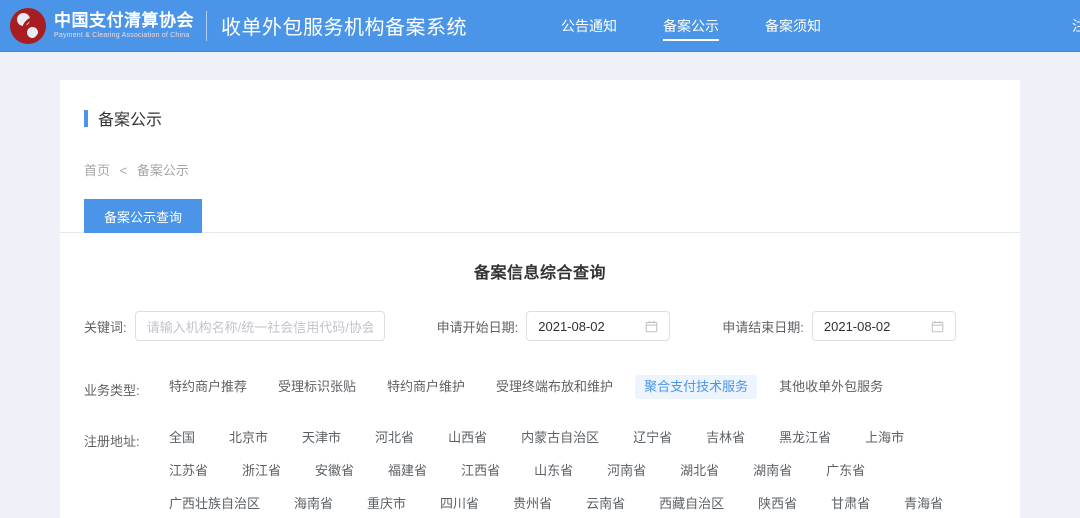  What do you see at coordinates (805, 438) in the screenshot?
I see `region-option-8: 黑龙江省` at bounding box center [805, 438].